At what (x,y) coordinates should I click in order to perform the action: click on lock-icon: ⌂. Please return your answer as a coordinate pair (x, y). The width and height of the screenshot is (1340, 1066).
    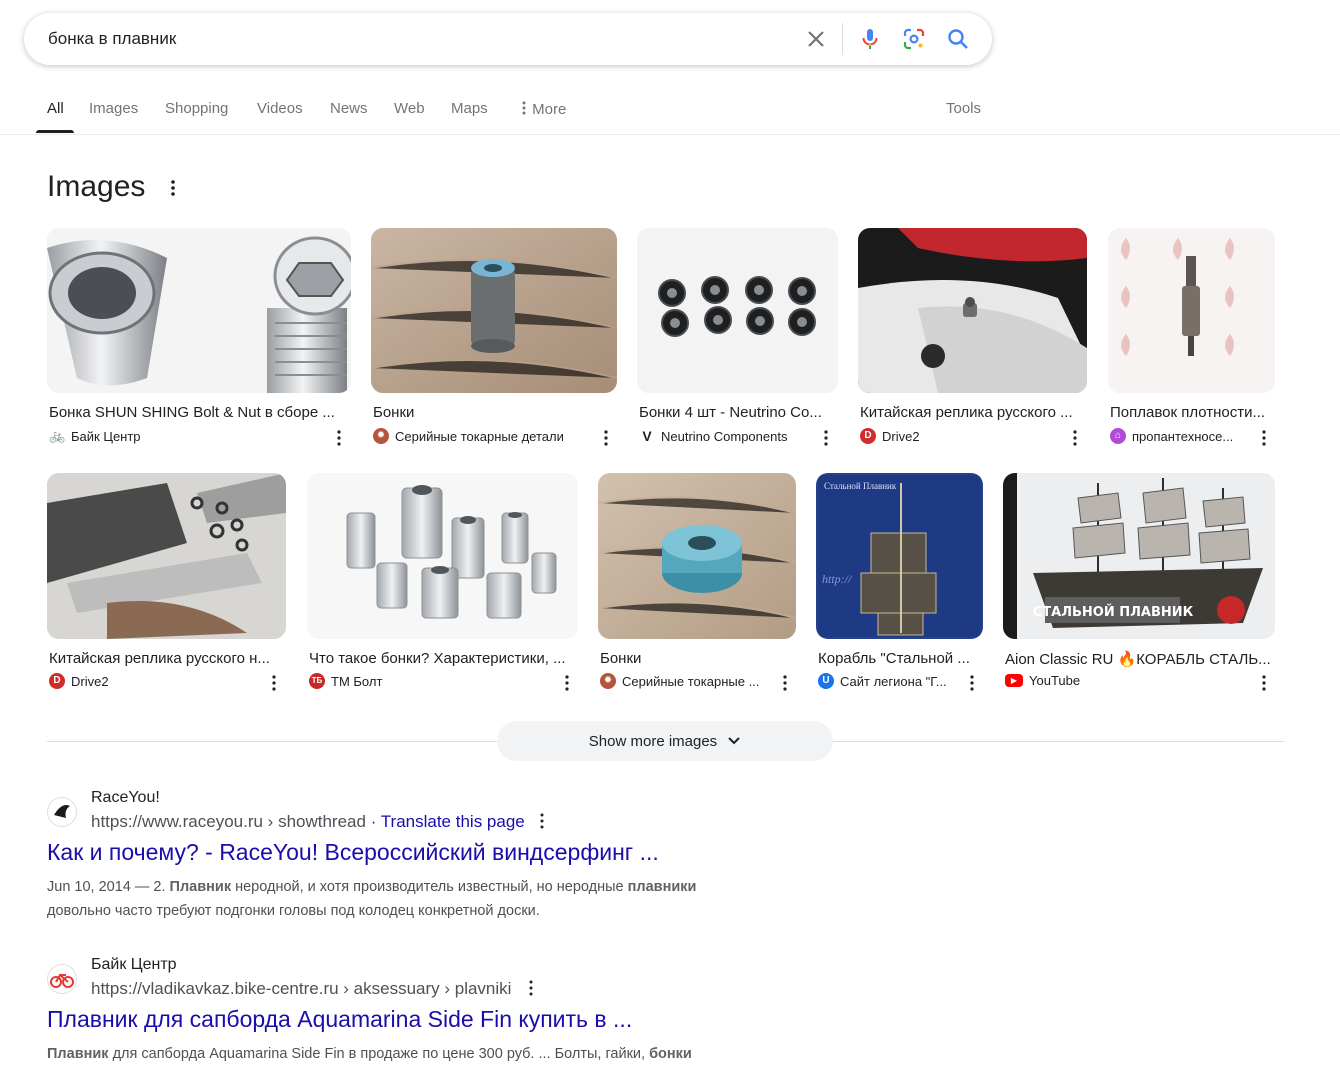
    Looking at the image, I should click on (1118, 436).